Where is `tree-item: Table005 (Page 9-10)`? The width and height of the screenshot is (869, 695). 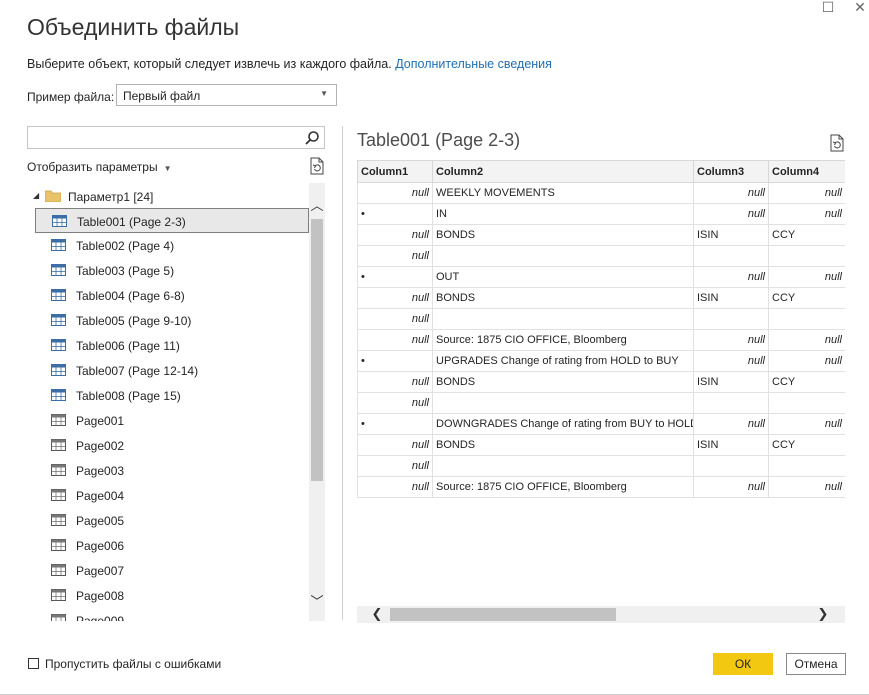
tree-item: Table005 (Page 9-10) is located at coordinates (172, 320).